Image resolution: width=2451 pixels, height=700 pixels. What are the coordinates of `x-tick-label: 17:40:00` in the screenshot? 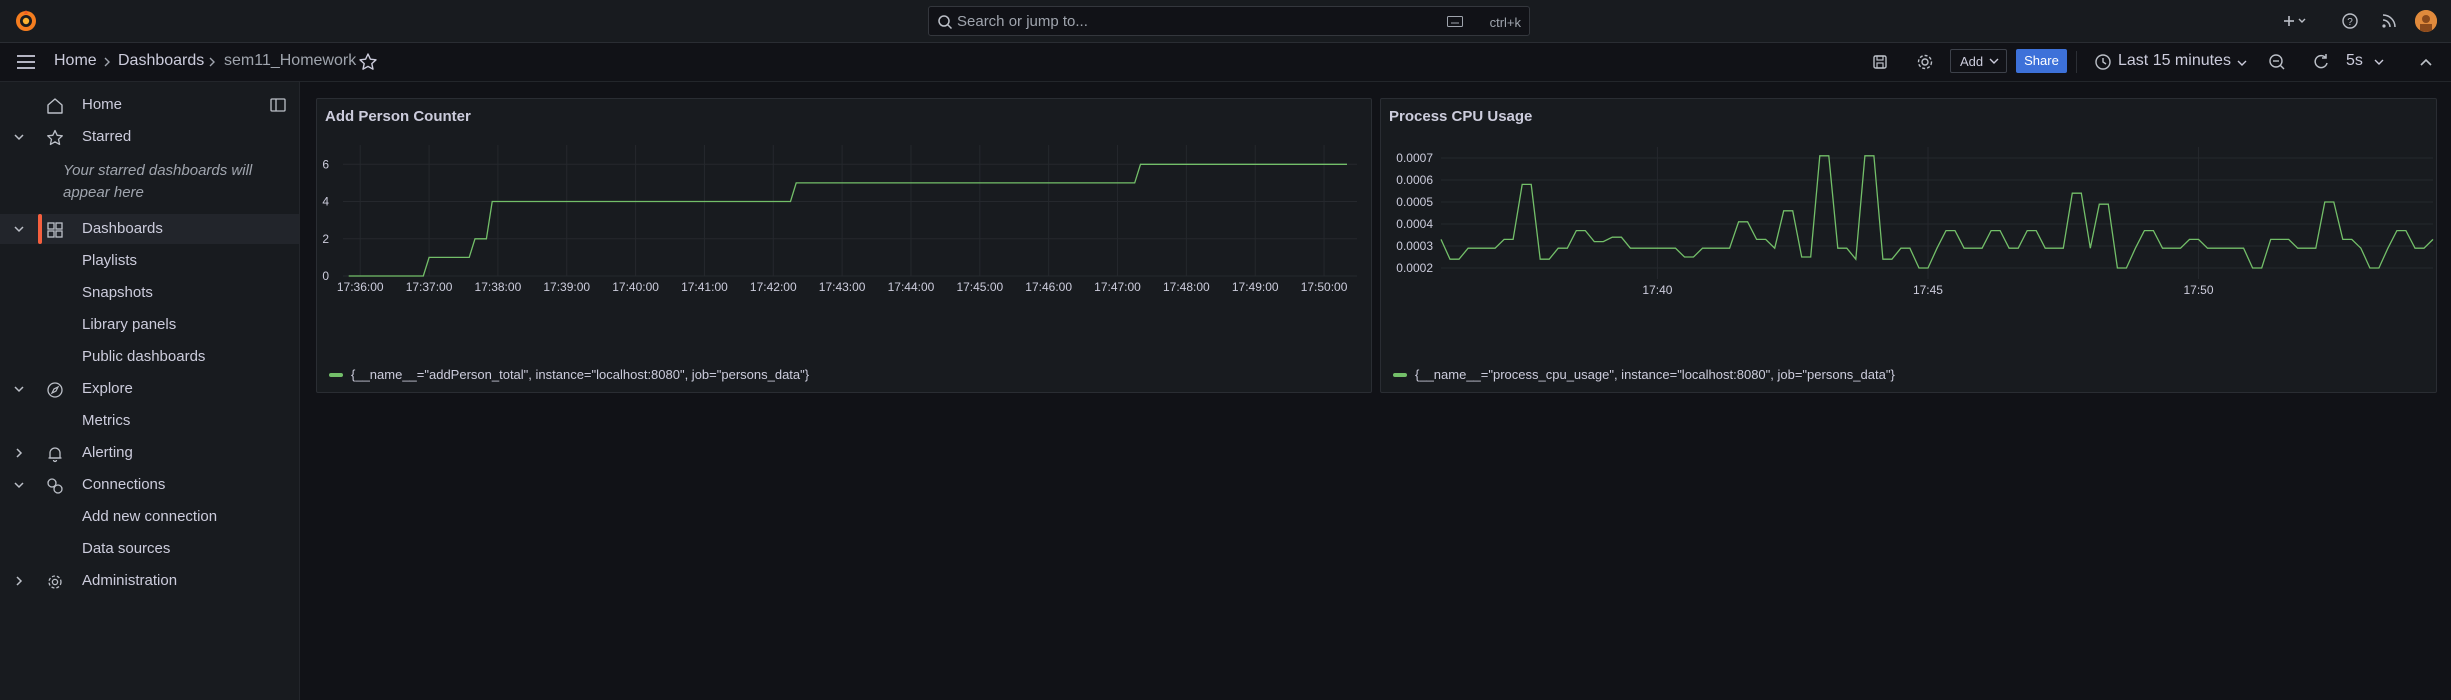 It's located at (635, 287).